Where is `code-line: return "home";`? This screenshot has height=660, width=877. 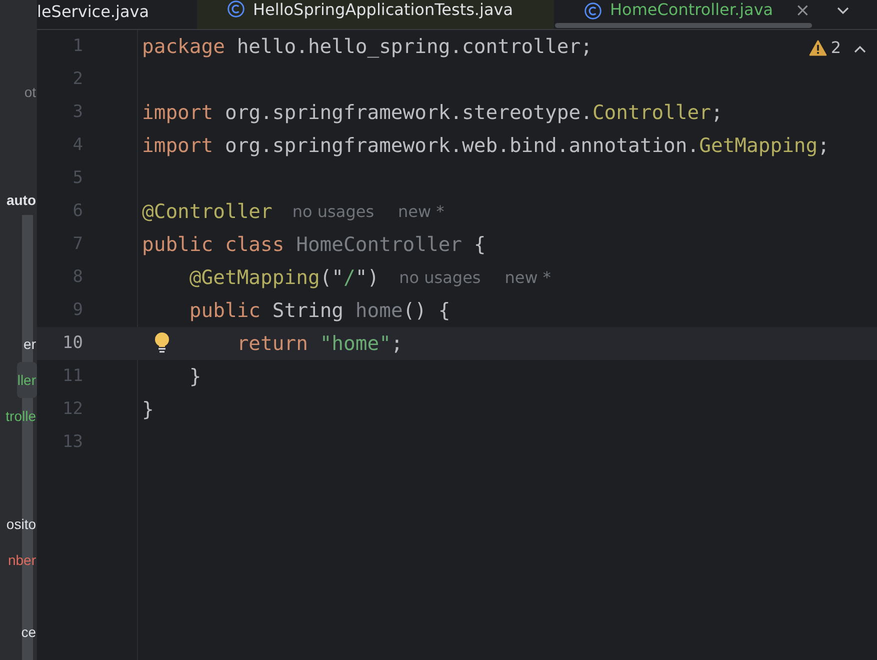
code-line: return "home"; is located at coordinates (319, 344).